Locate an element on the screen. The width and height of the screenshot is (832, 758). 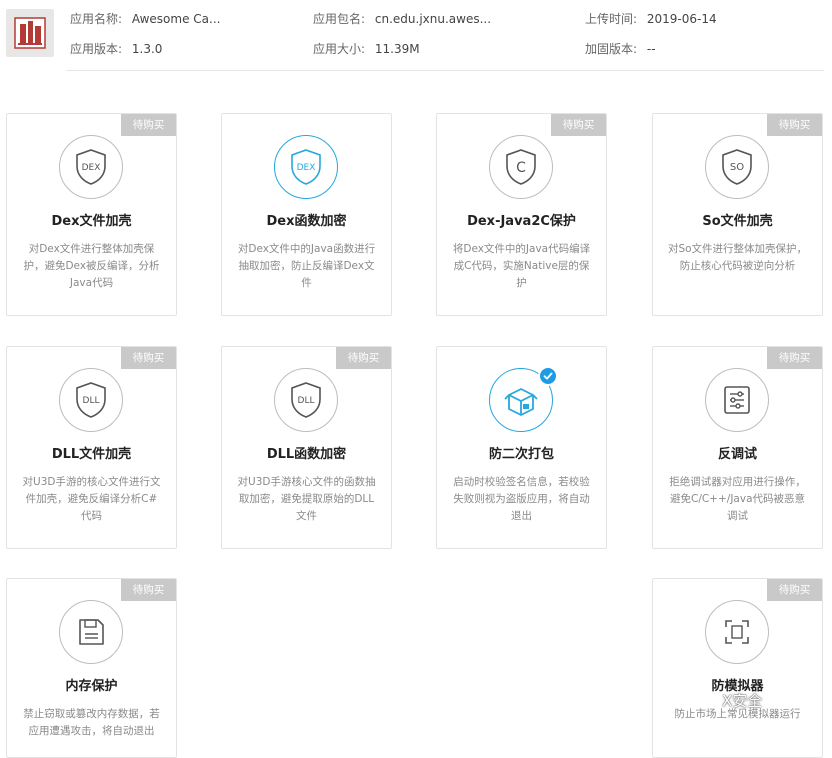
card-description: 对U3D手游的核心文件进行文 件加壳，避免反编译分析C# 代码 is located at coordinates (91, 499).